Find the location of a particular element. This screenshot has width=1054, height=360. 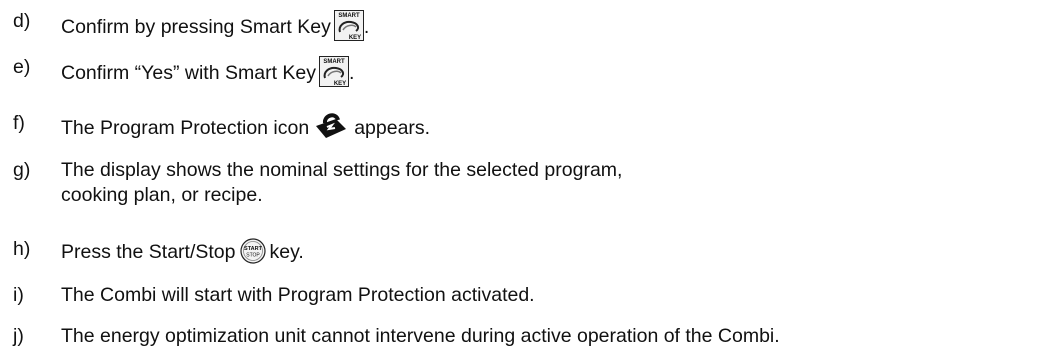

start-stop-icon: START STOP is located at coordinates (252, 251).